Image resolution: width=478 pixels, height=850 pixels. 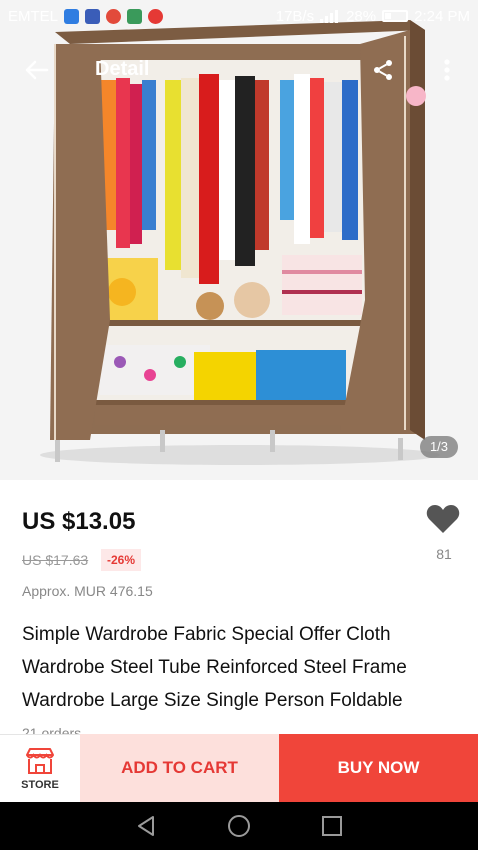 I want to click on page-title: Detail, so click(x=122, y=69).